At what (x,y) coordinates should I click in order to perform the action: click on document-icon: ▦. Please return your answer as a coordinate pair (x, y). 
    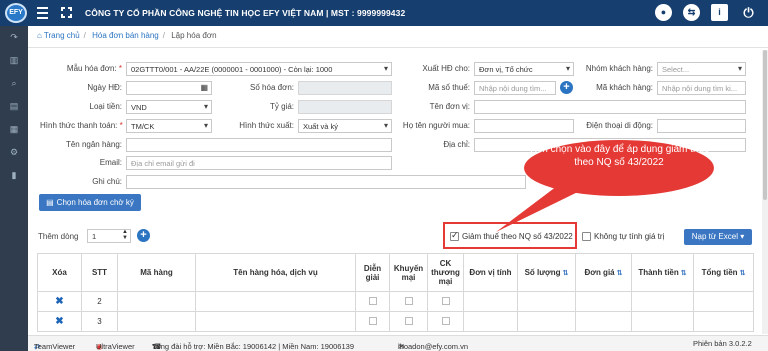
    Looking at the image, I should click on (14, 129).